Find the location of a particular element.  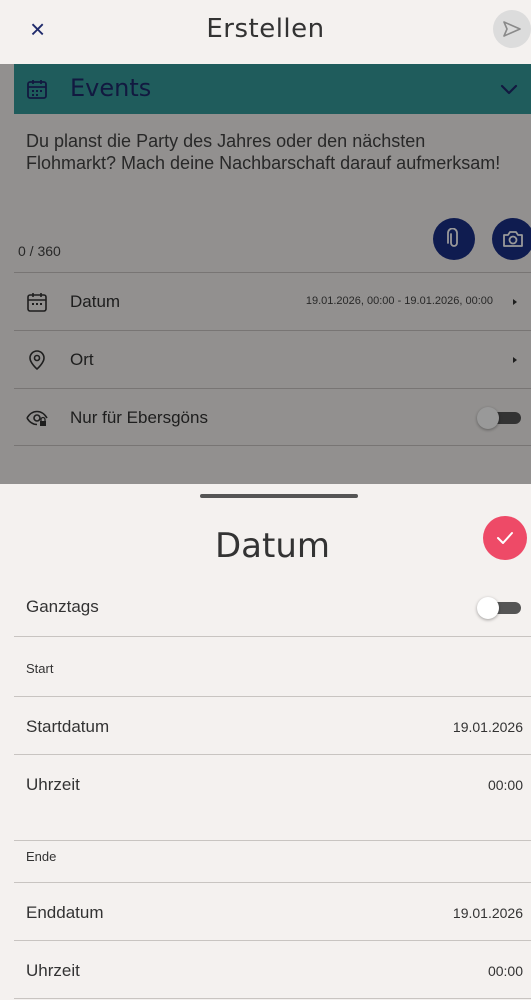

end-time-row: Uhrzeit 00:00 is located at coordinates (272, 970).